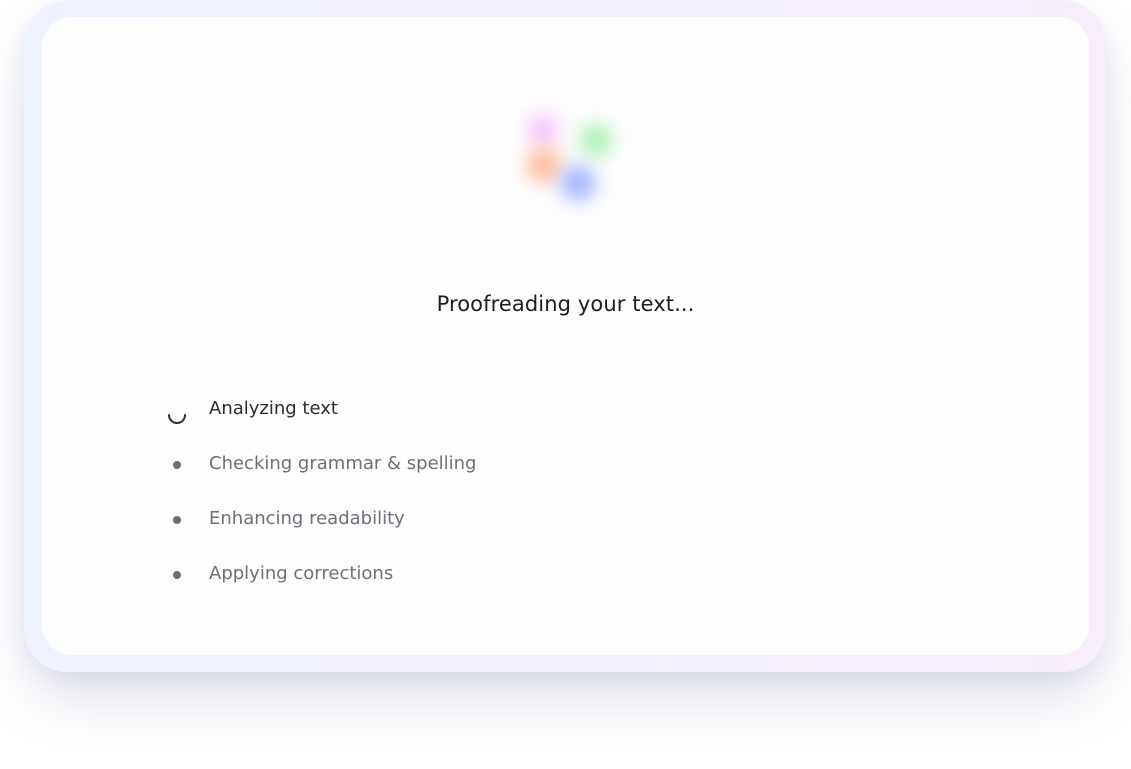 This screenshot has height=769, width=1131. What do you see at coordinates (177, 410) in the screenshot?
I see `spinner-icon` at bounding box center [177, 410].